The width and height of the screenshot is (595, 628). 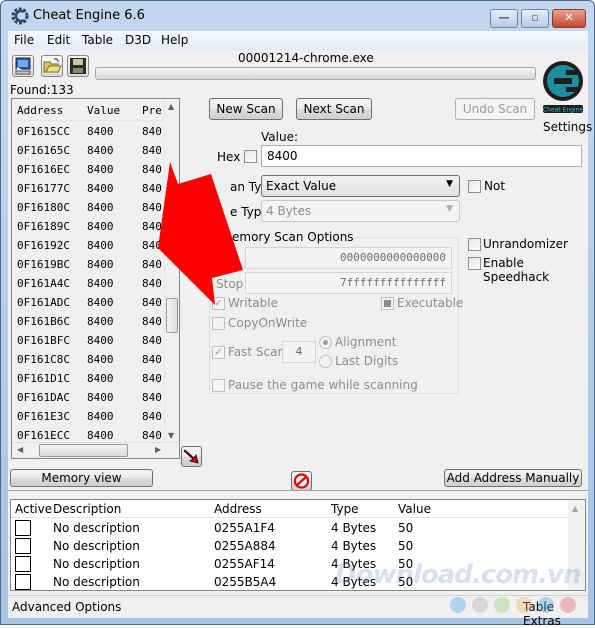 What do you see at coordinates (89, 189) in the screenshot?
I see `result-row: 0F16177C 8400 840` at bounding box center [89, 189].